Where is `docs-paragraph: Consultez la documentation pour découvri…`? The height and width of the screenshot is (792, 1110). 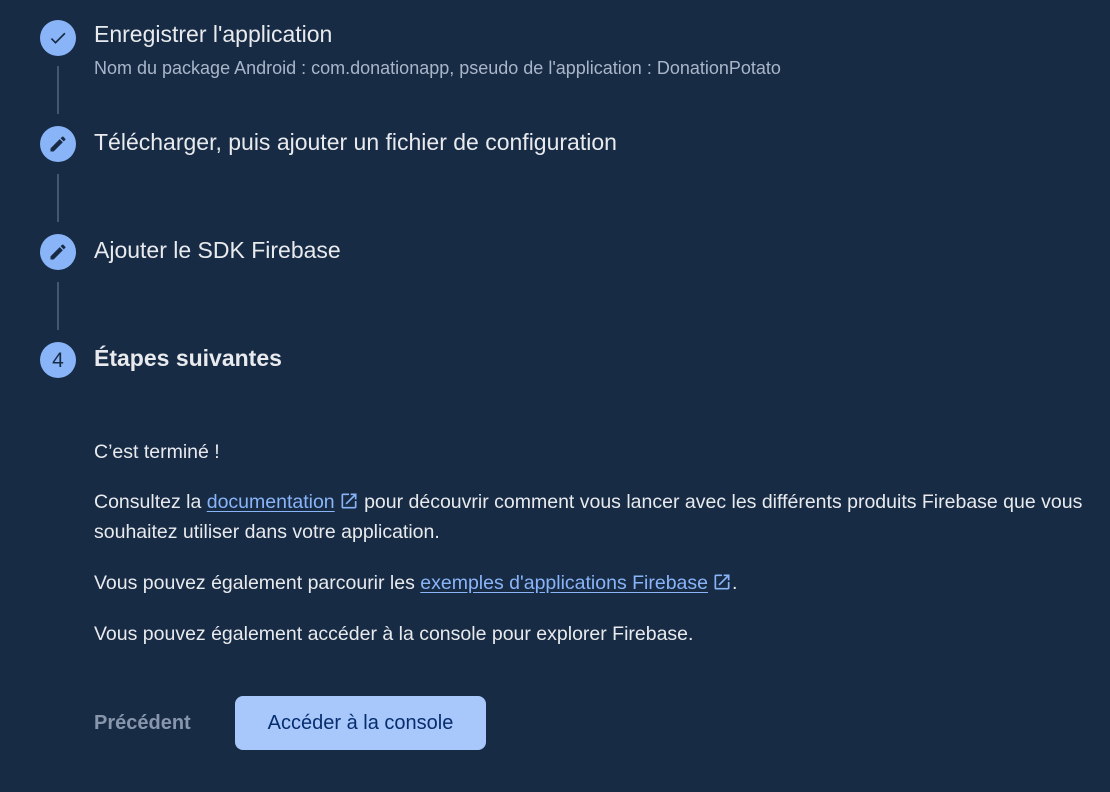
docs-paragraph: Consultez la documentation pour découvri… is located at coordinates (589, 517).